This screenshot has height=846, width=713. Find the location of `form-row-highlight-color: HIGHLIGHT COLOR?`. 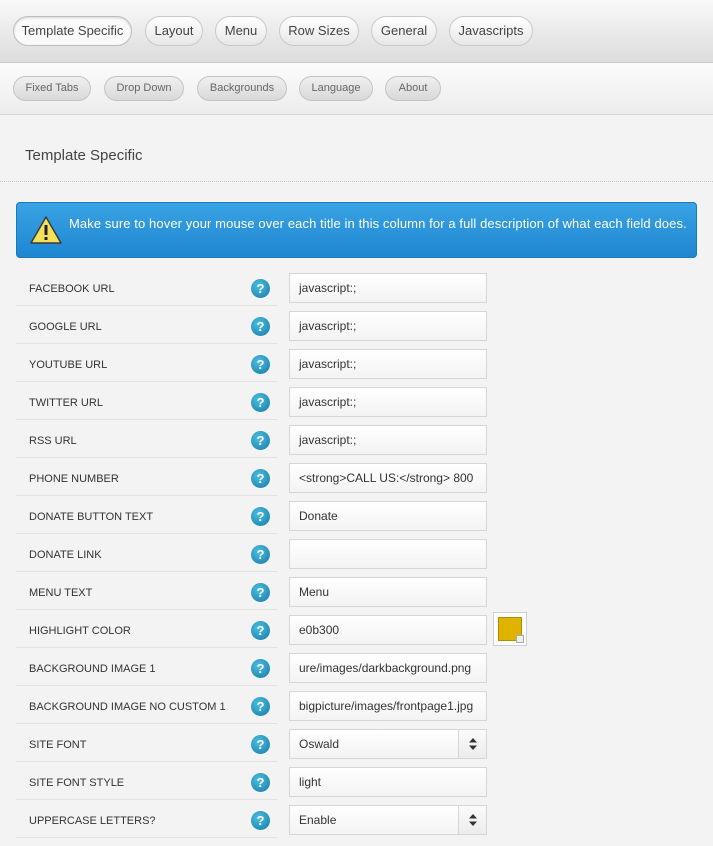

form-row-highlight-color: HIGHLIGHT COLOR? is located at coordinates (146, 629).